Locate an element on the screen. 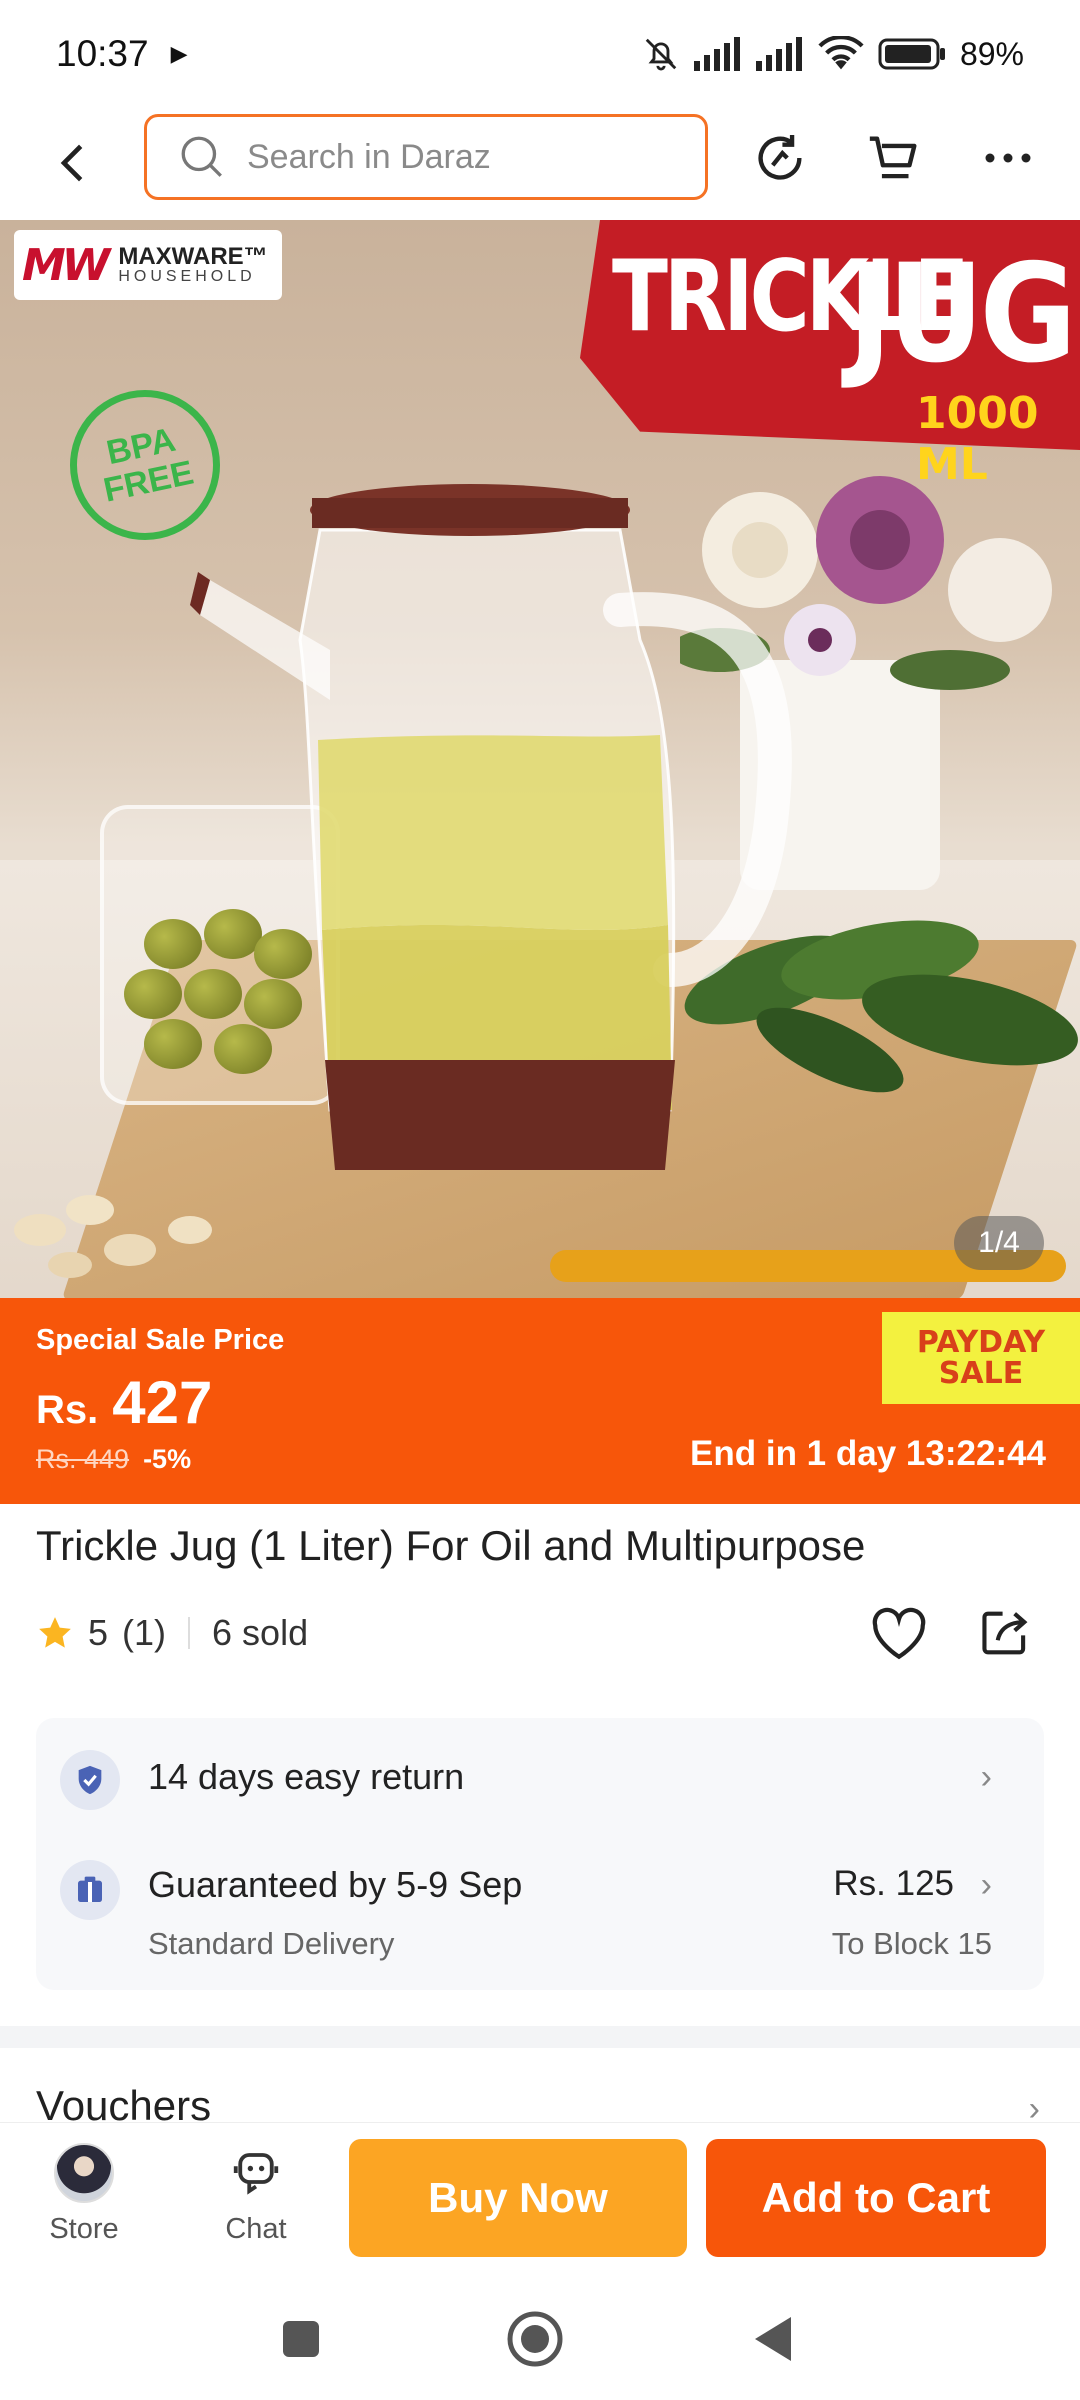 The height and width of the screenshot is (2400, 1080). buy-now-button: Buy Now is located at coordinates (518, 2198).